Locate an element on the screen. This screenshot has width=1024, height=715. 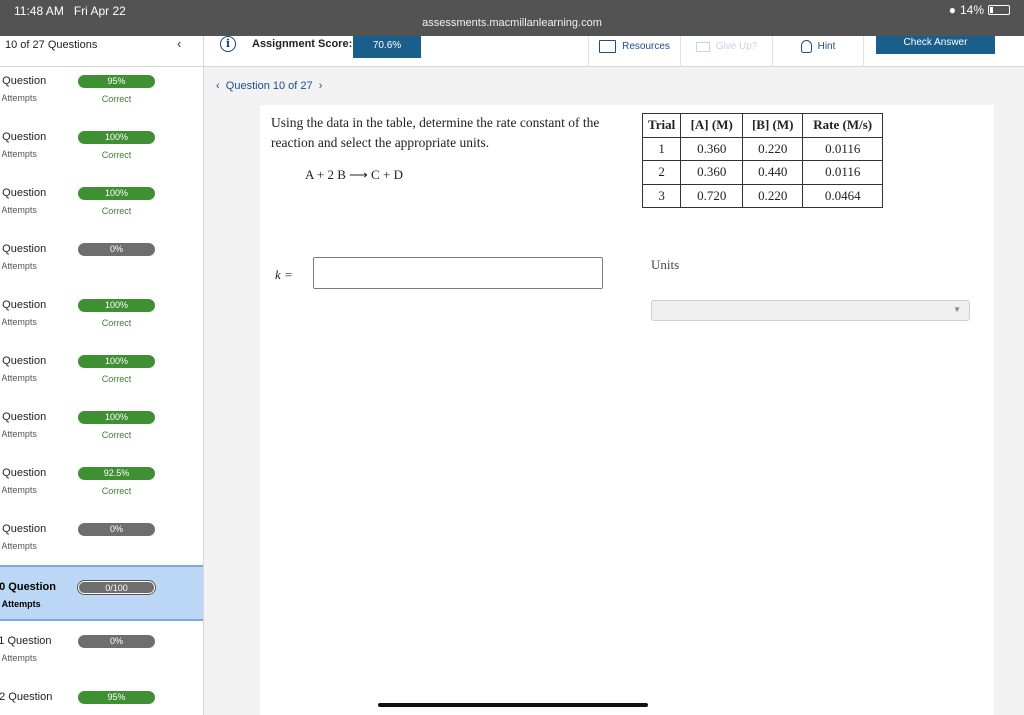
lightbulb-icon is located at coordinates (806, 46).